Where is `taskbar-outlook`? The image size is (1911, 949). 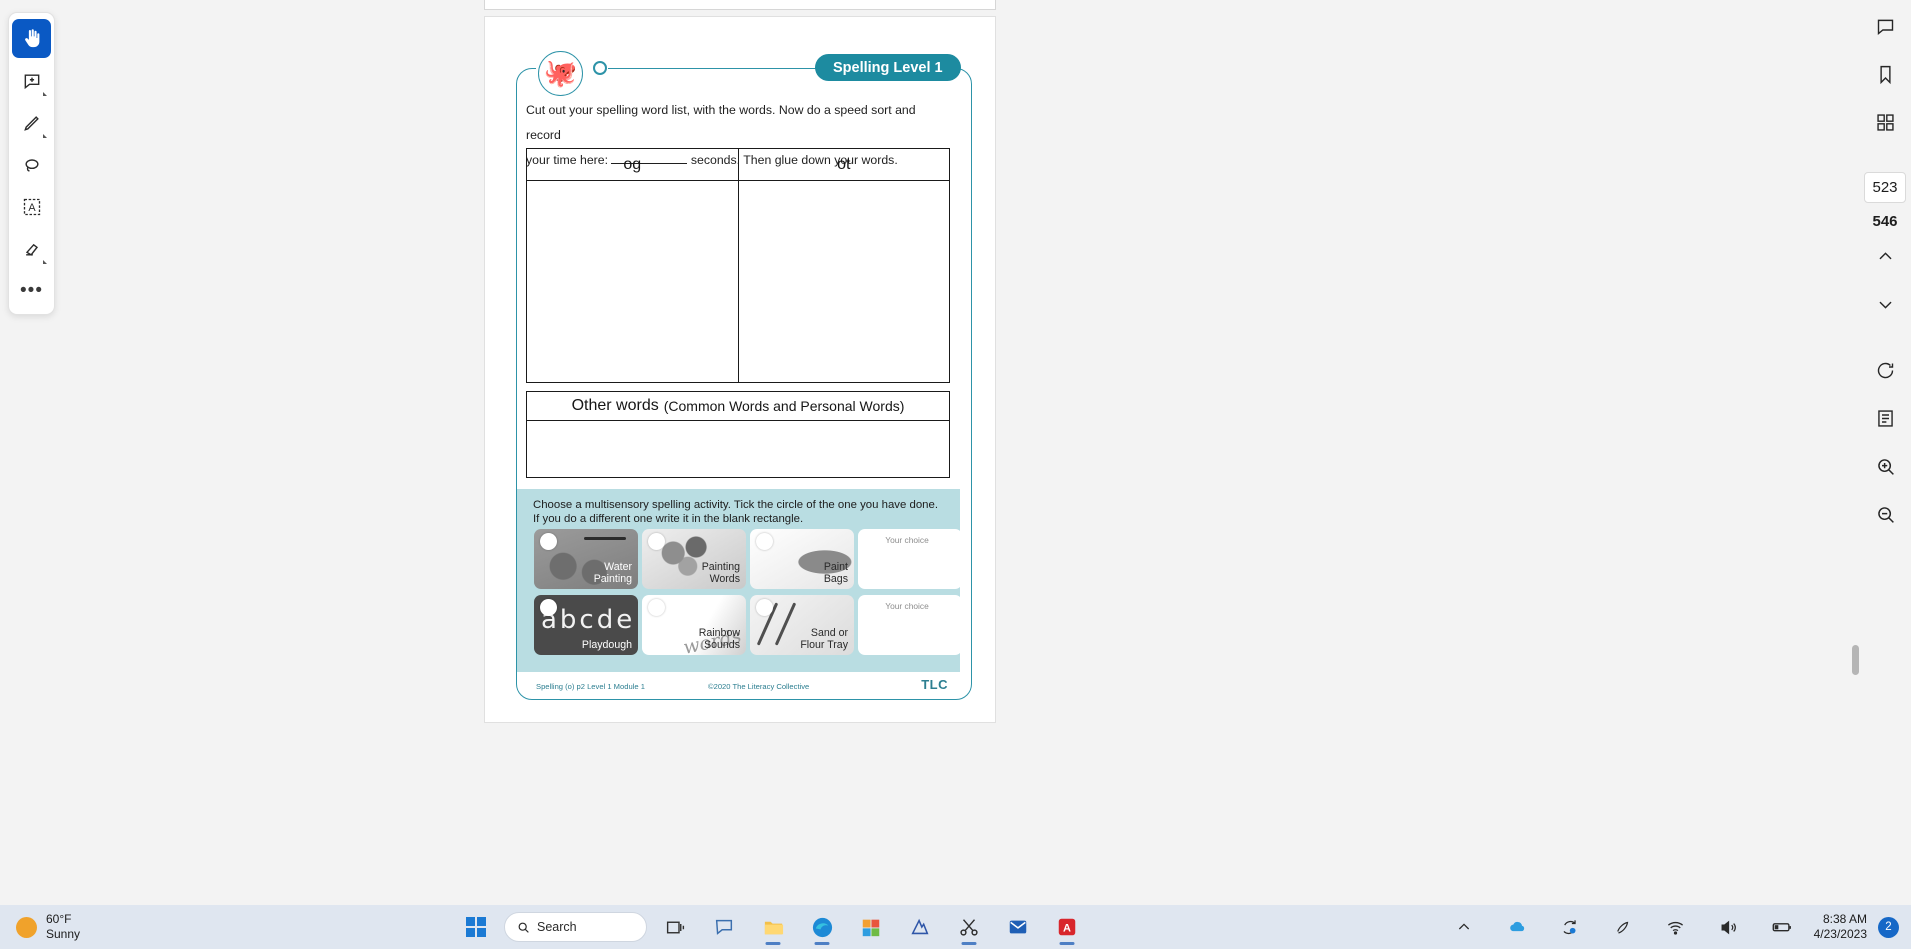 taskbar-outlook is located at coordinates (1018, 927).